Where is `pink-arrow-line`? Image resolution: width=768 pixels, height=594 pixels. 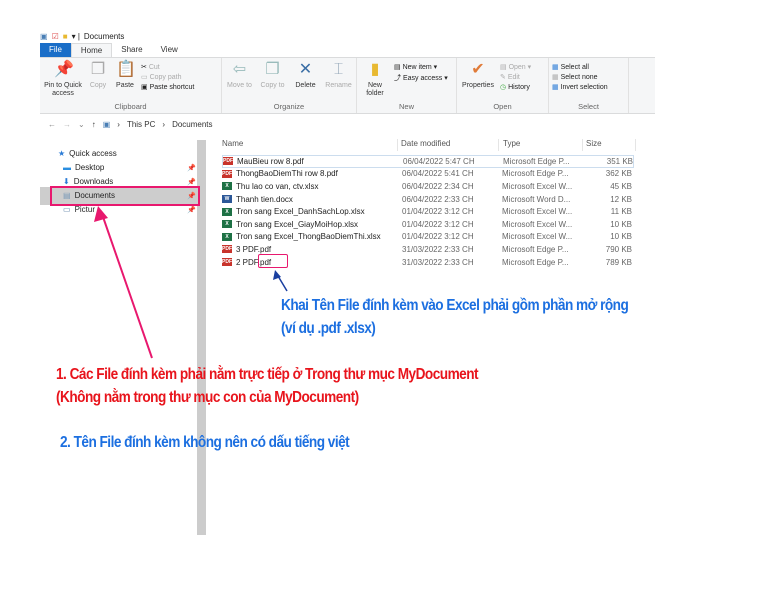 pink-arrow-line is located at coordinates (127, 286).